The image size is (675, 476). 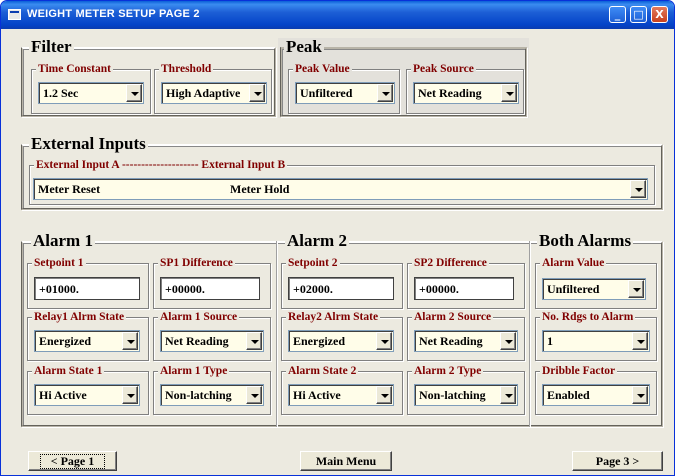 I want to click on alarm1-source-box: Alarm 1 Source Net Reading, so click(x=212, y=335).